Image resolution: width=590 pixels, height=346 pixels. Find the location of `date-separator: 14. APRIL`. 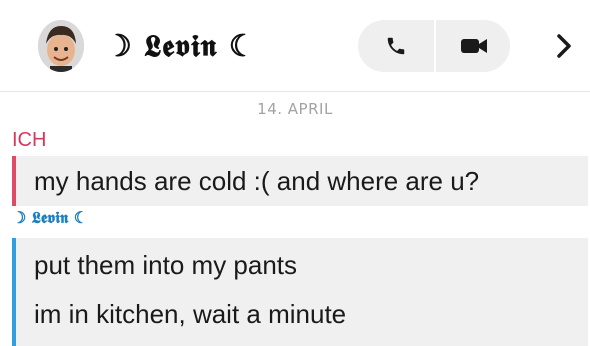

date-separator: 14. APRIL is located at coordinates (295, 109).